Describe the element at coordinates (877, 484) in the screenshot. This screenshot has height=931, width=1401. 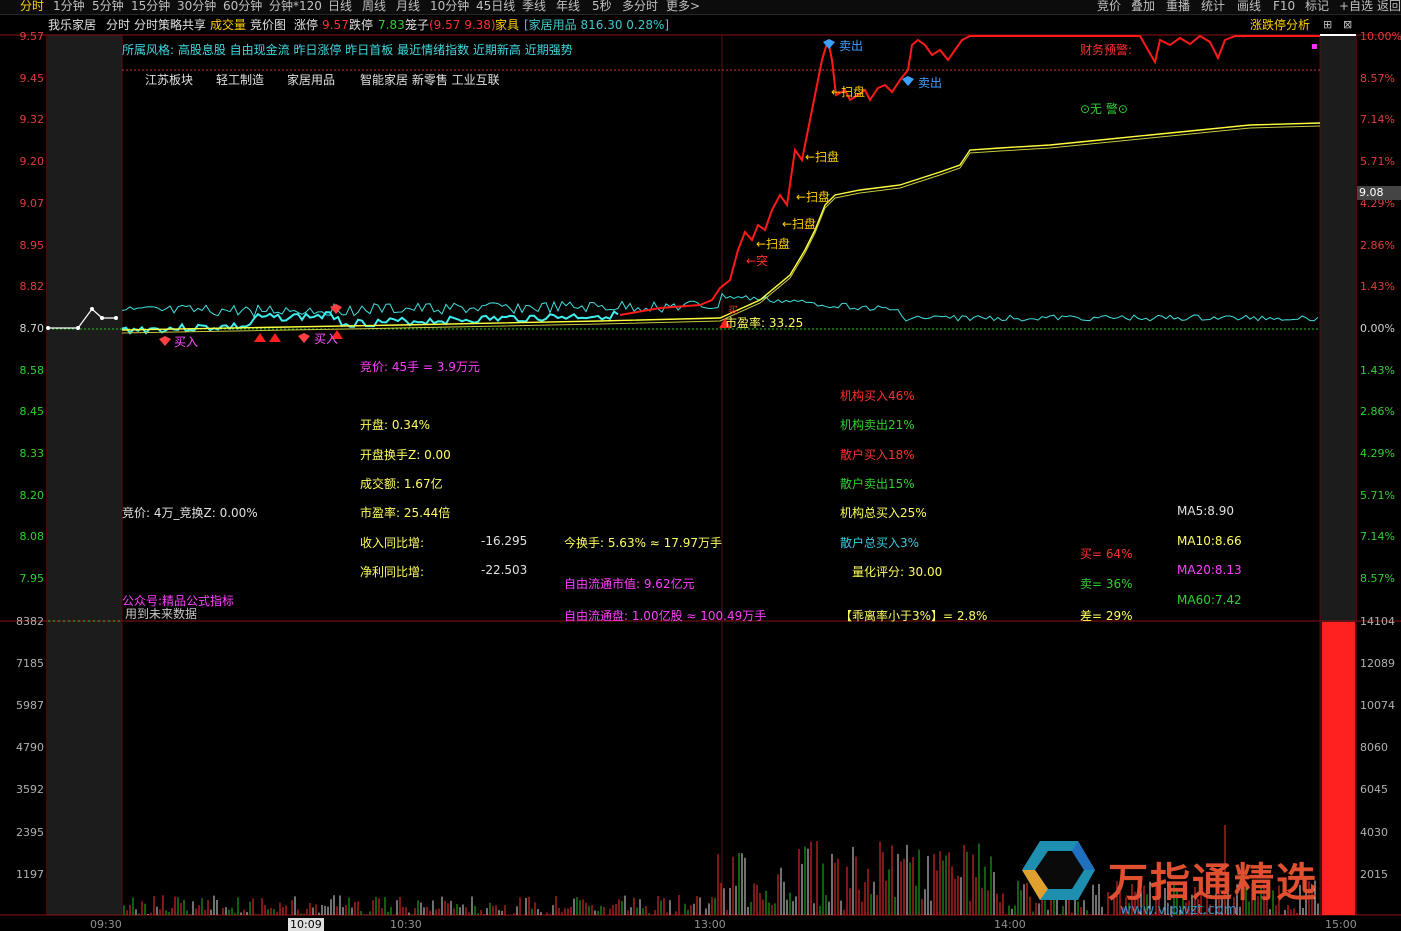
I see `stat-retail-sell: 散户卖出15%` at that location.